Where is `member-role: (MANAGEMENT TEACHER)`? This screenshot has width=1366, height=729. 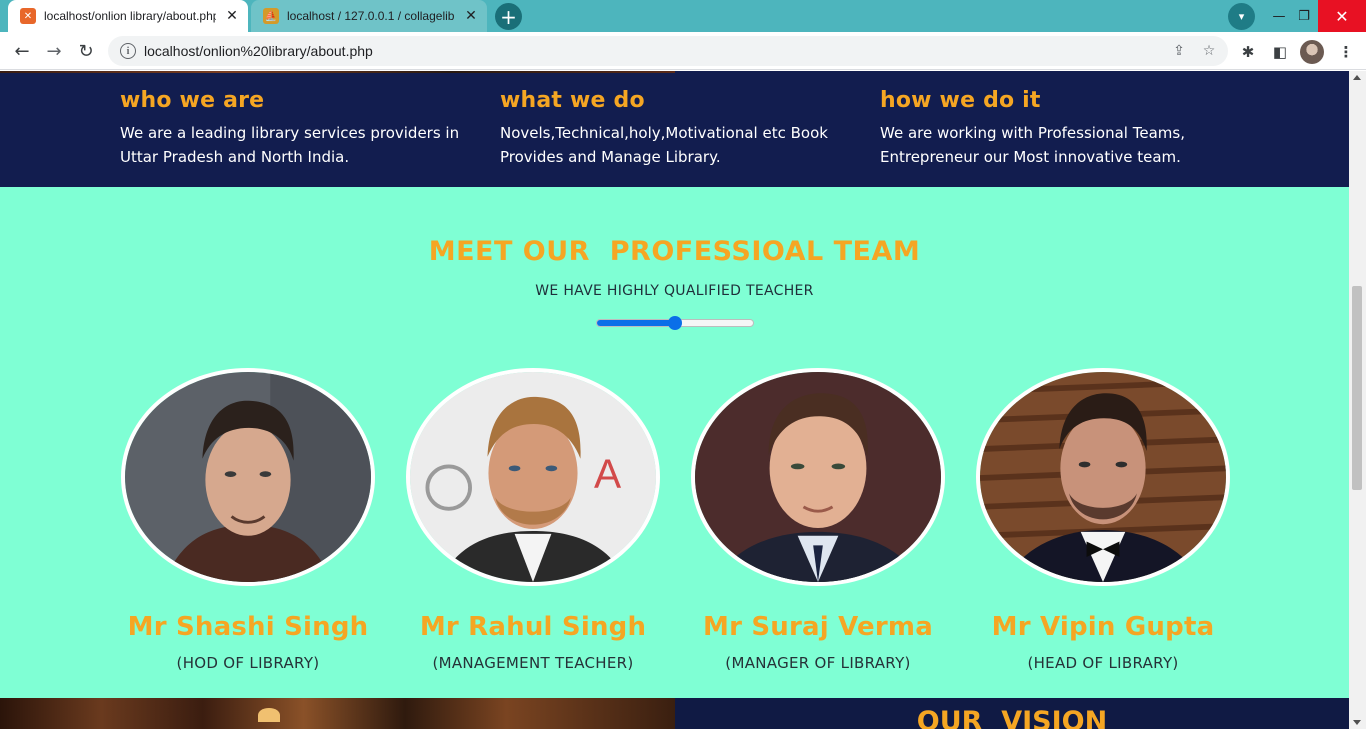 member-role: (MANAGEMENT TEACHER) is located at coordinates (533, 663).